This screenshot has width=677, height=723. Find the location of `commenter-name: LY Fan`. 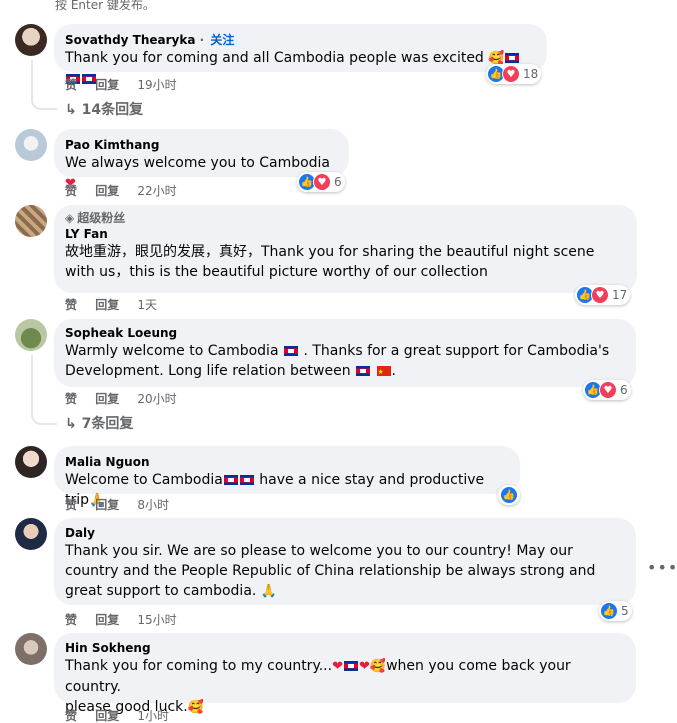

commenter-name: LY Fan is located at coordinates (345, 234).